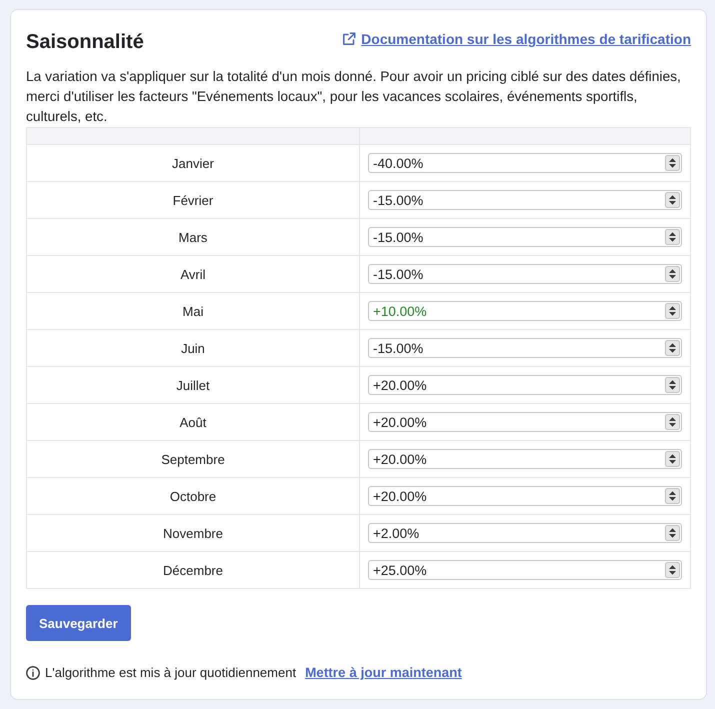 This screenshot has width=715, height=709. I want to click on update-note: L'algorithme est mis à jour quotidiennement, so click(170, 672).